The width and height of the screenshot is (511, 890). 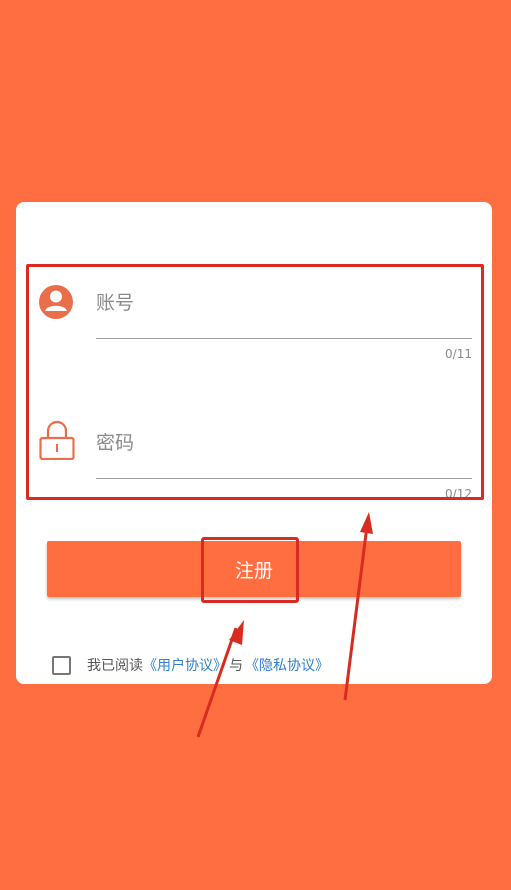 What do you see at coordinates (185, 665) in the screenshot?
I see `user-agreement-link: 《用户协议》` at bounding box center [185, 665].